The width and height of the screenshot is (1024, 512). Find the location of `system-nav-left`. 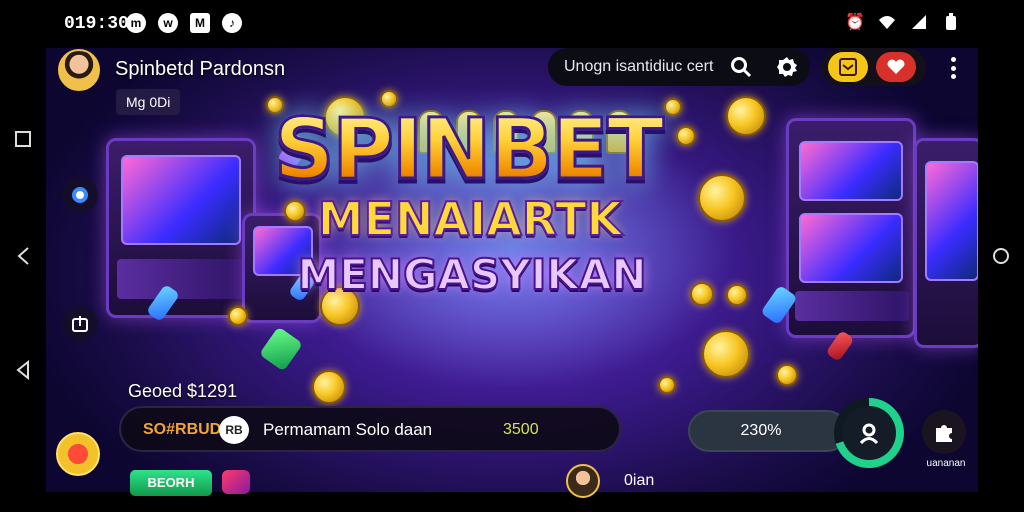

system-nav-left is located at coordinates (23, 256).